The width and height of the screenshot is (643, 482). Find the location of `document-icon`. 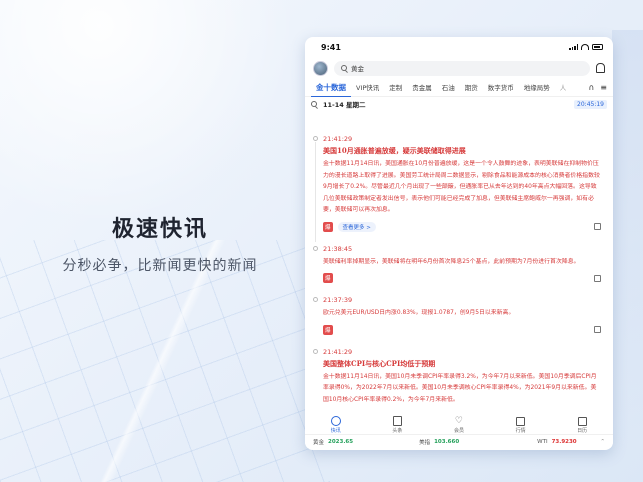

document-icon is located at coordinates (397, 421).